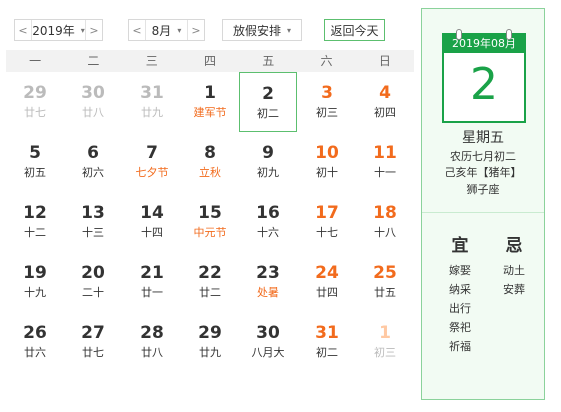 The height and width of the screenshot is (412, 561). Describe the element at coordinates (93, 112) in the screenshot. I see `lunar-date-label: 廿八` at that location.